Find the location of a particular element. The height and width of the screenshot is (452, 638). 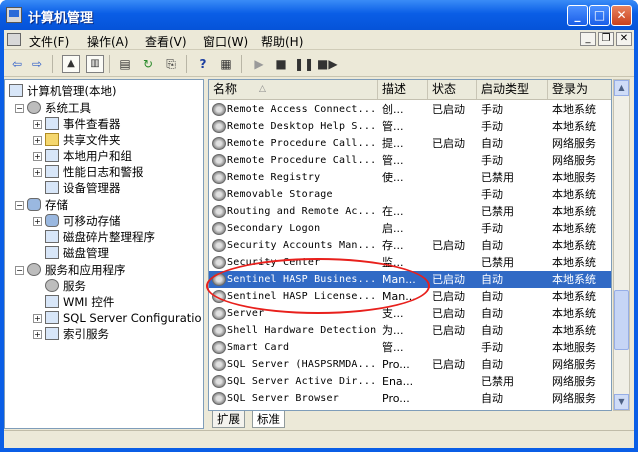

service-row: Sentinel HASP License... Man... 已启动 自动 本地系统 is located at coordinates (410, 296).